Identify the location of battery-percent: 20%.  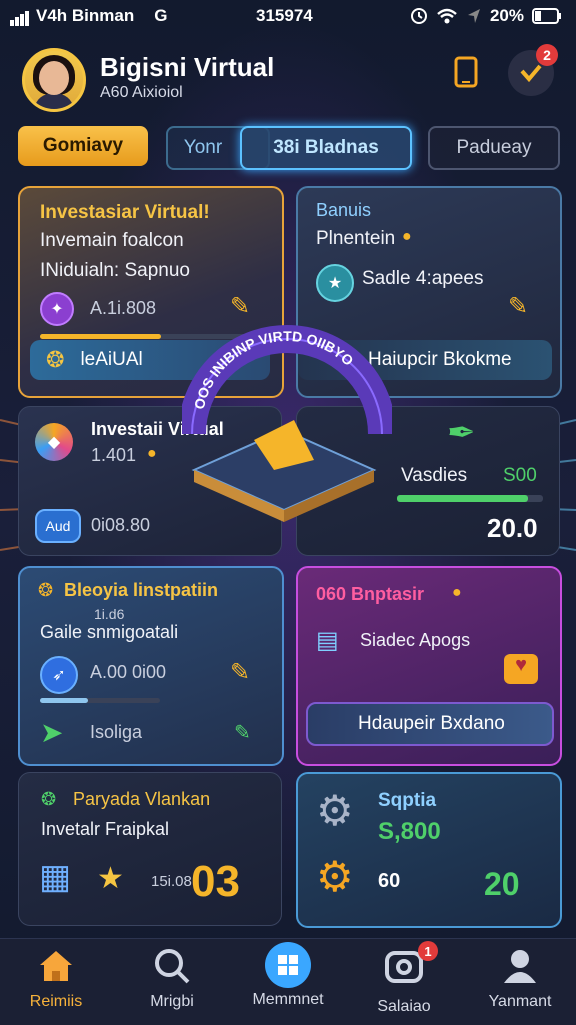
(506, 15).